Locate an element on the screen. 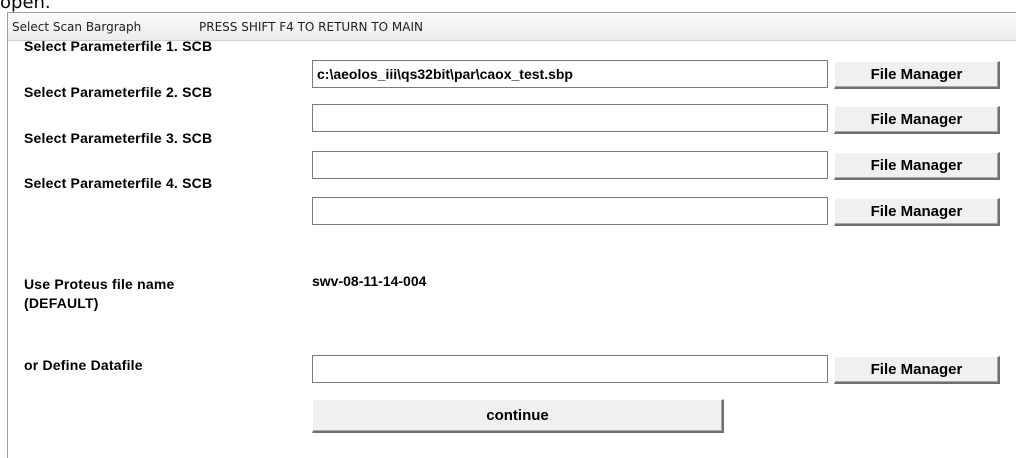 This screenshot has height=458, width=1016. window-title: Select Scan Bargraph is located at coordinates (77, 27).